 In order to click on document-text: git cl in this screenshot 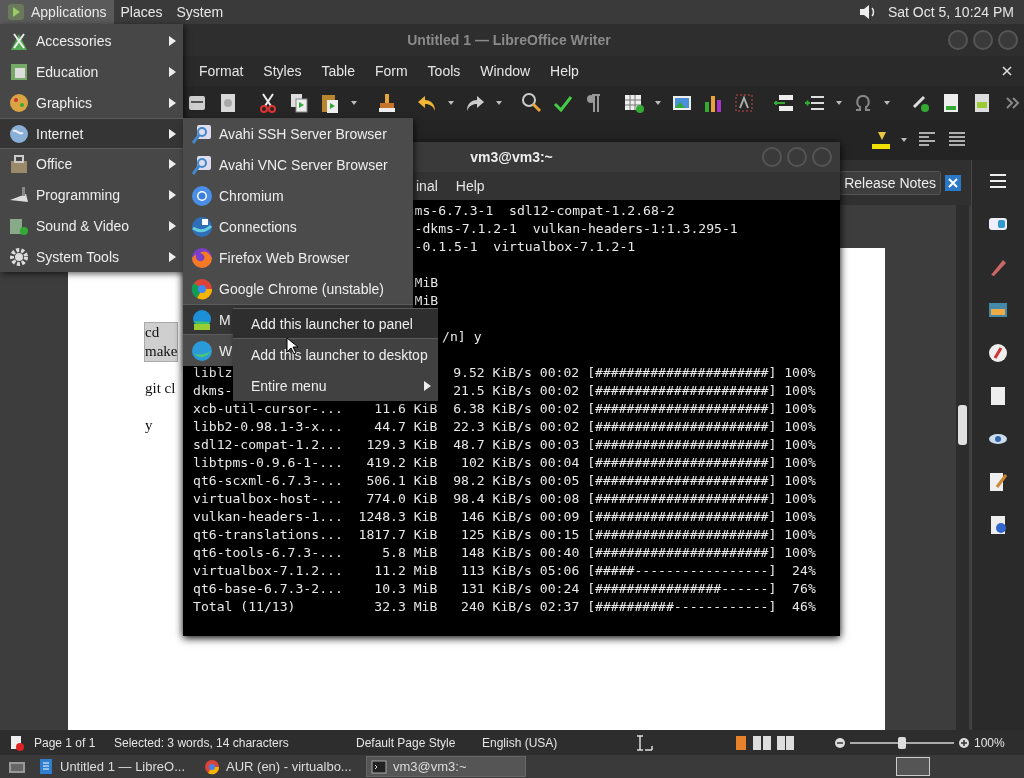, I will do `click(160, 388)`.